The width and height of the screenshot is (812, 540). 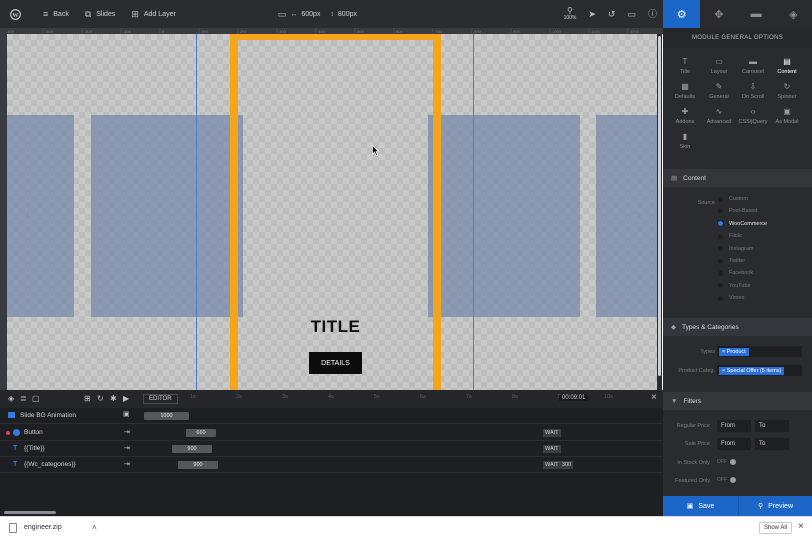 What do you see at coordinates (43, 527) in the screenshot?
I see `download-file-name: engineer.zip` at bounding box center [43, 527].